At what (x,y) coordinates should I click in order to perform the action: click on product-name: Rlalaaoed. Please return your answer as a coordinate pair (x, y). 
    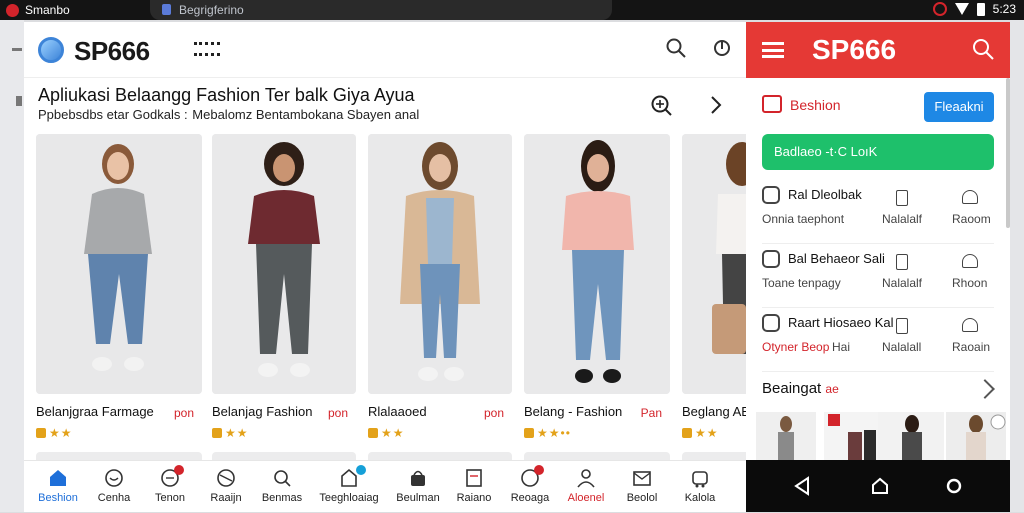
    Looking at the image, I should click on (397, 411).